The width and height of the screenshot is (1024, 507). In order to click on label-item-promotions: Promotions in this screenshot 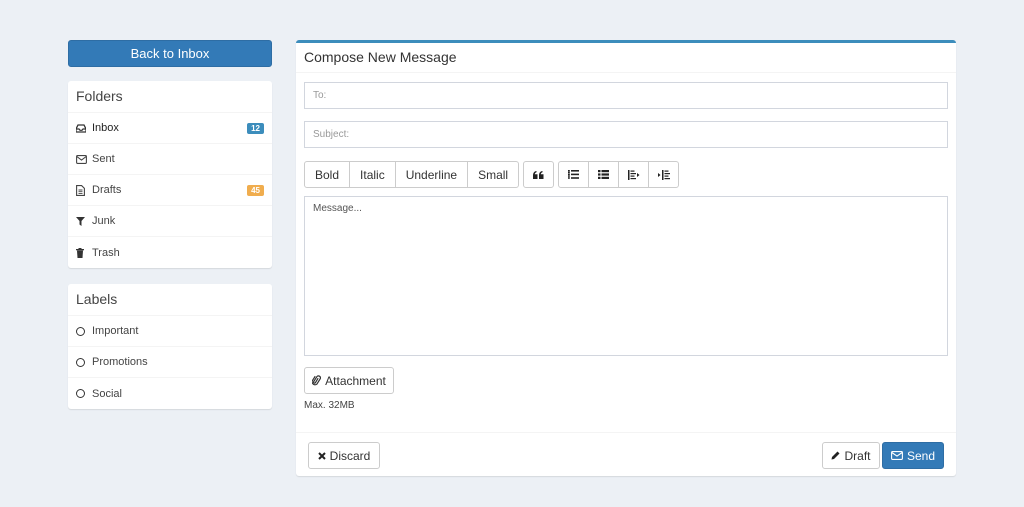, I will do `click(170, 362)`.